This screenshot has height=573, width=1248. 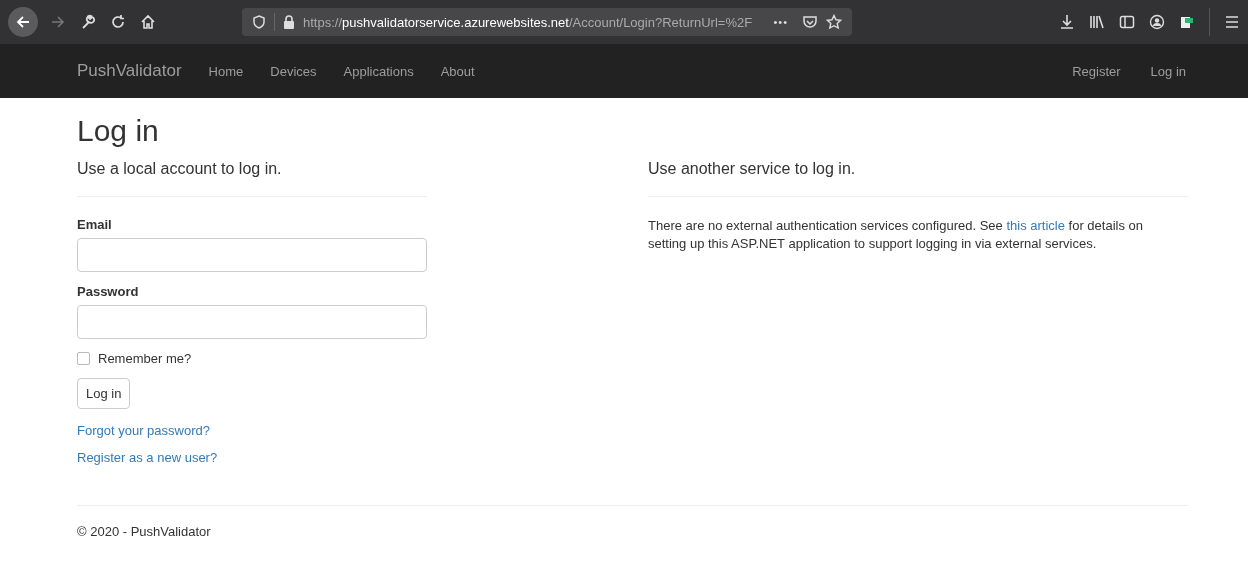 What do you see at coordinates (528, 22) in the screenshot?
I see `url-text: https://pushvalidatorservice.azurewebsites.net/Account/Login?ReturnUrl=%2F` at bounding box center [528, 22].